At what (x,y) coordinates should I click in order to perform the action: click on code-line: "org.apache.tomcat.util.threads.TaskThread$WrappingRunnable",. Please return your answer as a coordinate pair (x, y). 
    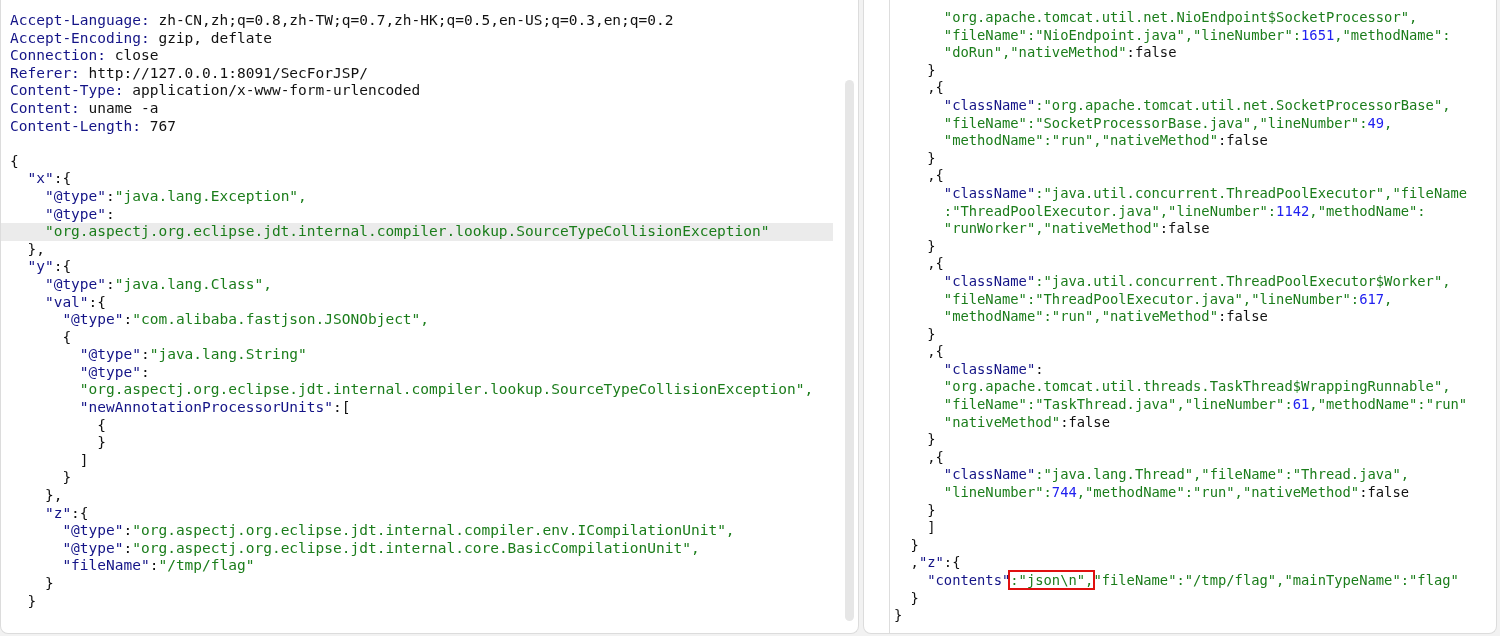
    Looking at the image, I should click on (1197, 387).